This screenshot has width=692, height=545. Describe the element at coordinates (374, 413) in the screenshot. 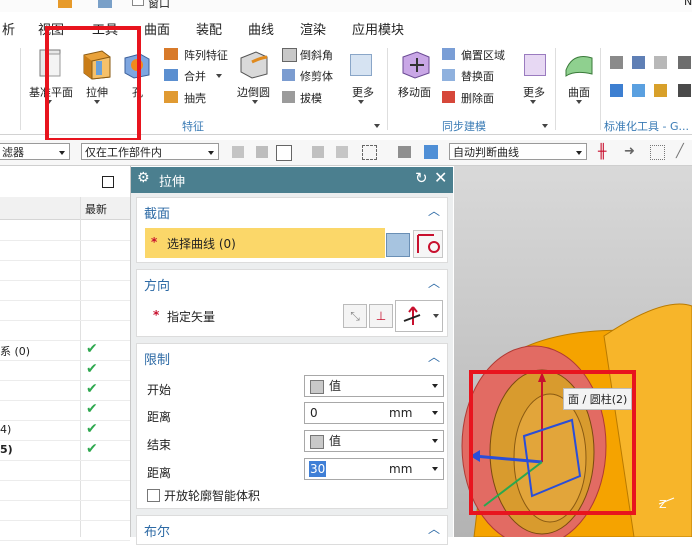

I see `start-distance-input: 0 mm` at that location.